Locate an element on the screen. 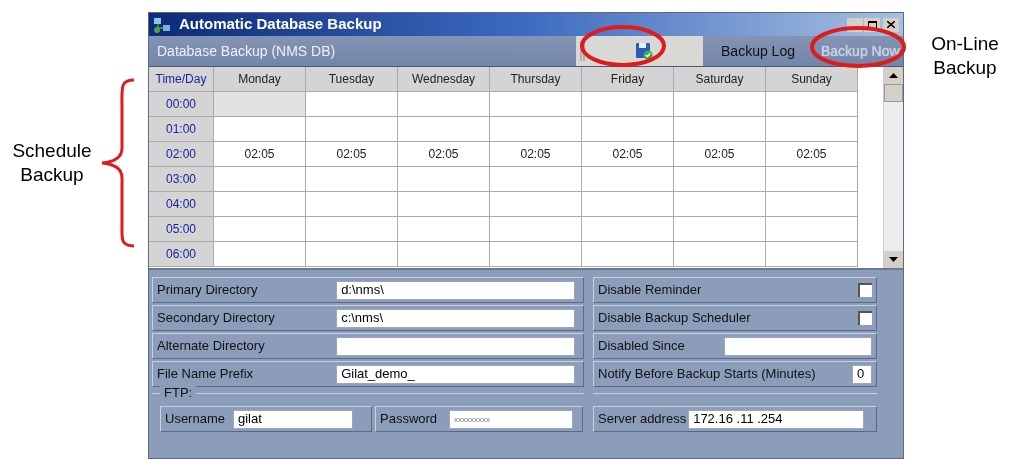 This screenshot has height=459, width=1026. row-header: 04:00 is located at coordinates (181, 204).